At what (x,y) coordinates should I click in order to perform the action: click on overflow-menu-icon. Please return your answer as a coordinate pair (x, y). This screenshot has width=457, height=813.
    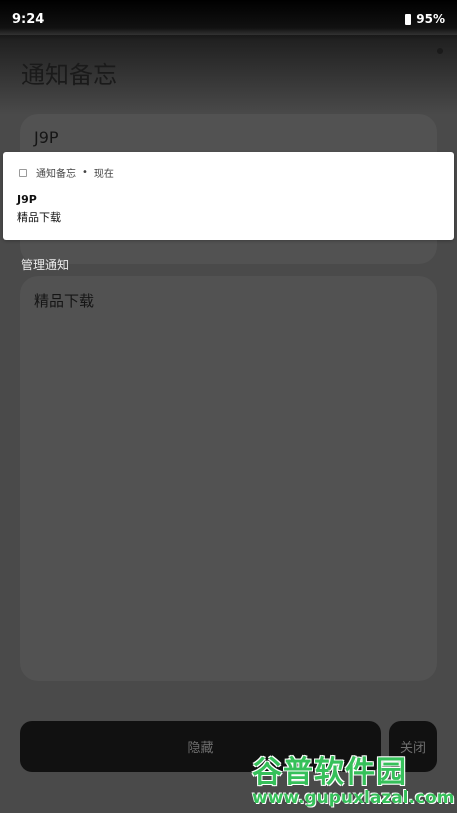
    Looking at the image, I should click on (440, 51).